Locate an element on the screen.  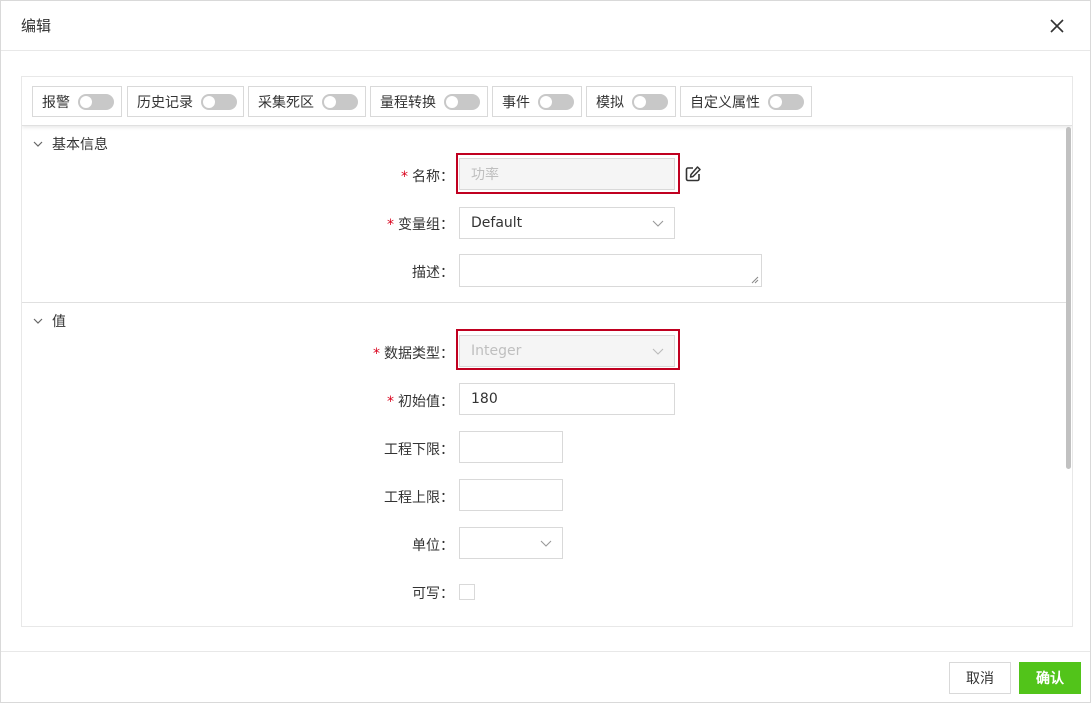
variable-group-select: Default is located at coordinates (567, 223).